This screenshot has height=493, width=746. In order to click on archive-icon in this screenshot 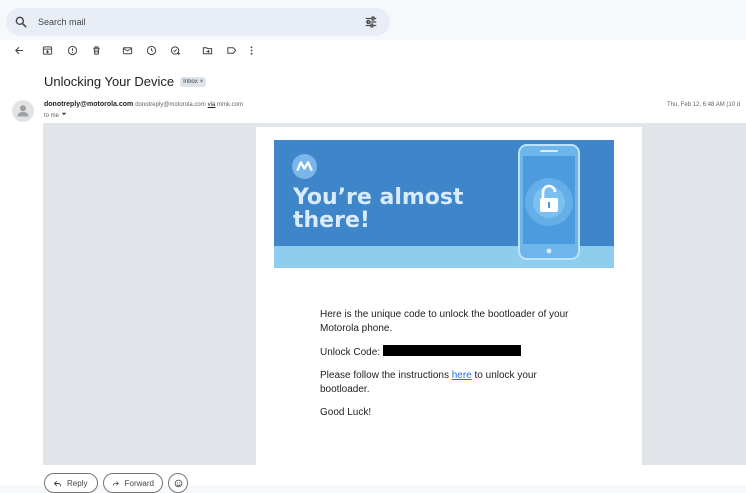, I will do `click(47, 50)`.